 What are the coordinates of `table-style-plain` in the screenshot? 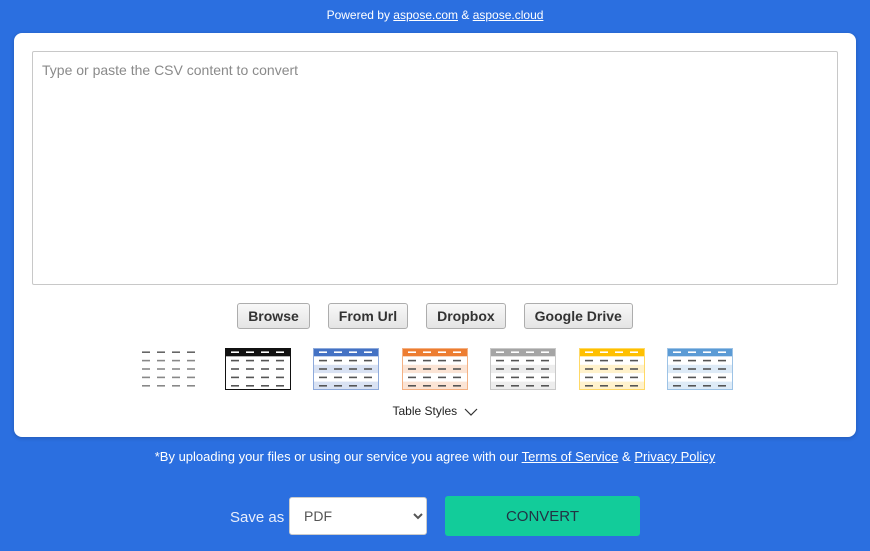 It's located at (169, 370).